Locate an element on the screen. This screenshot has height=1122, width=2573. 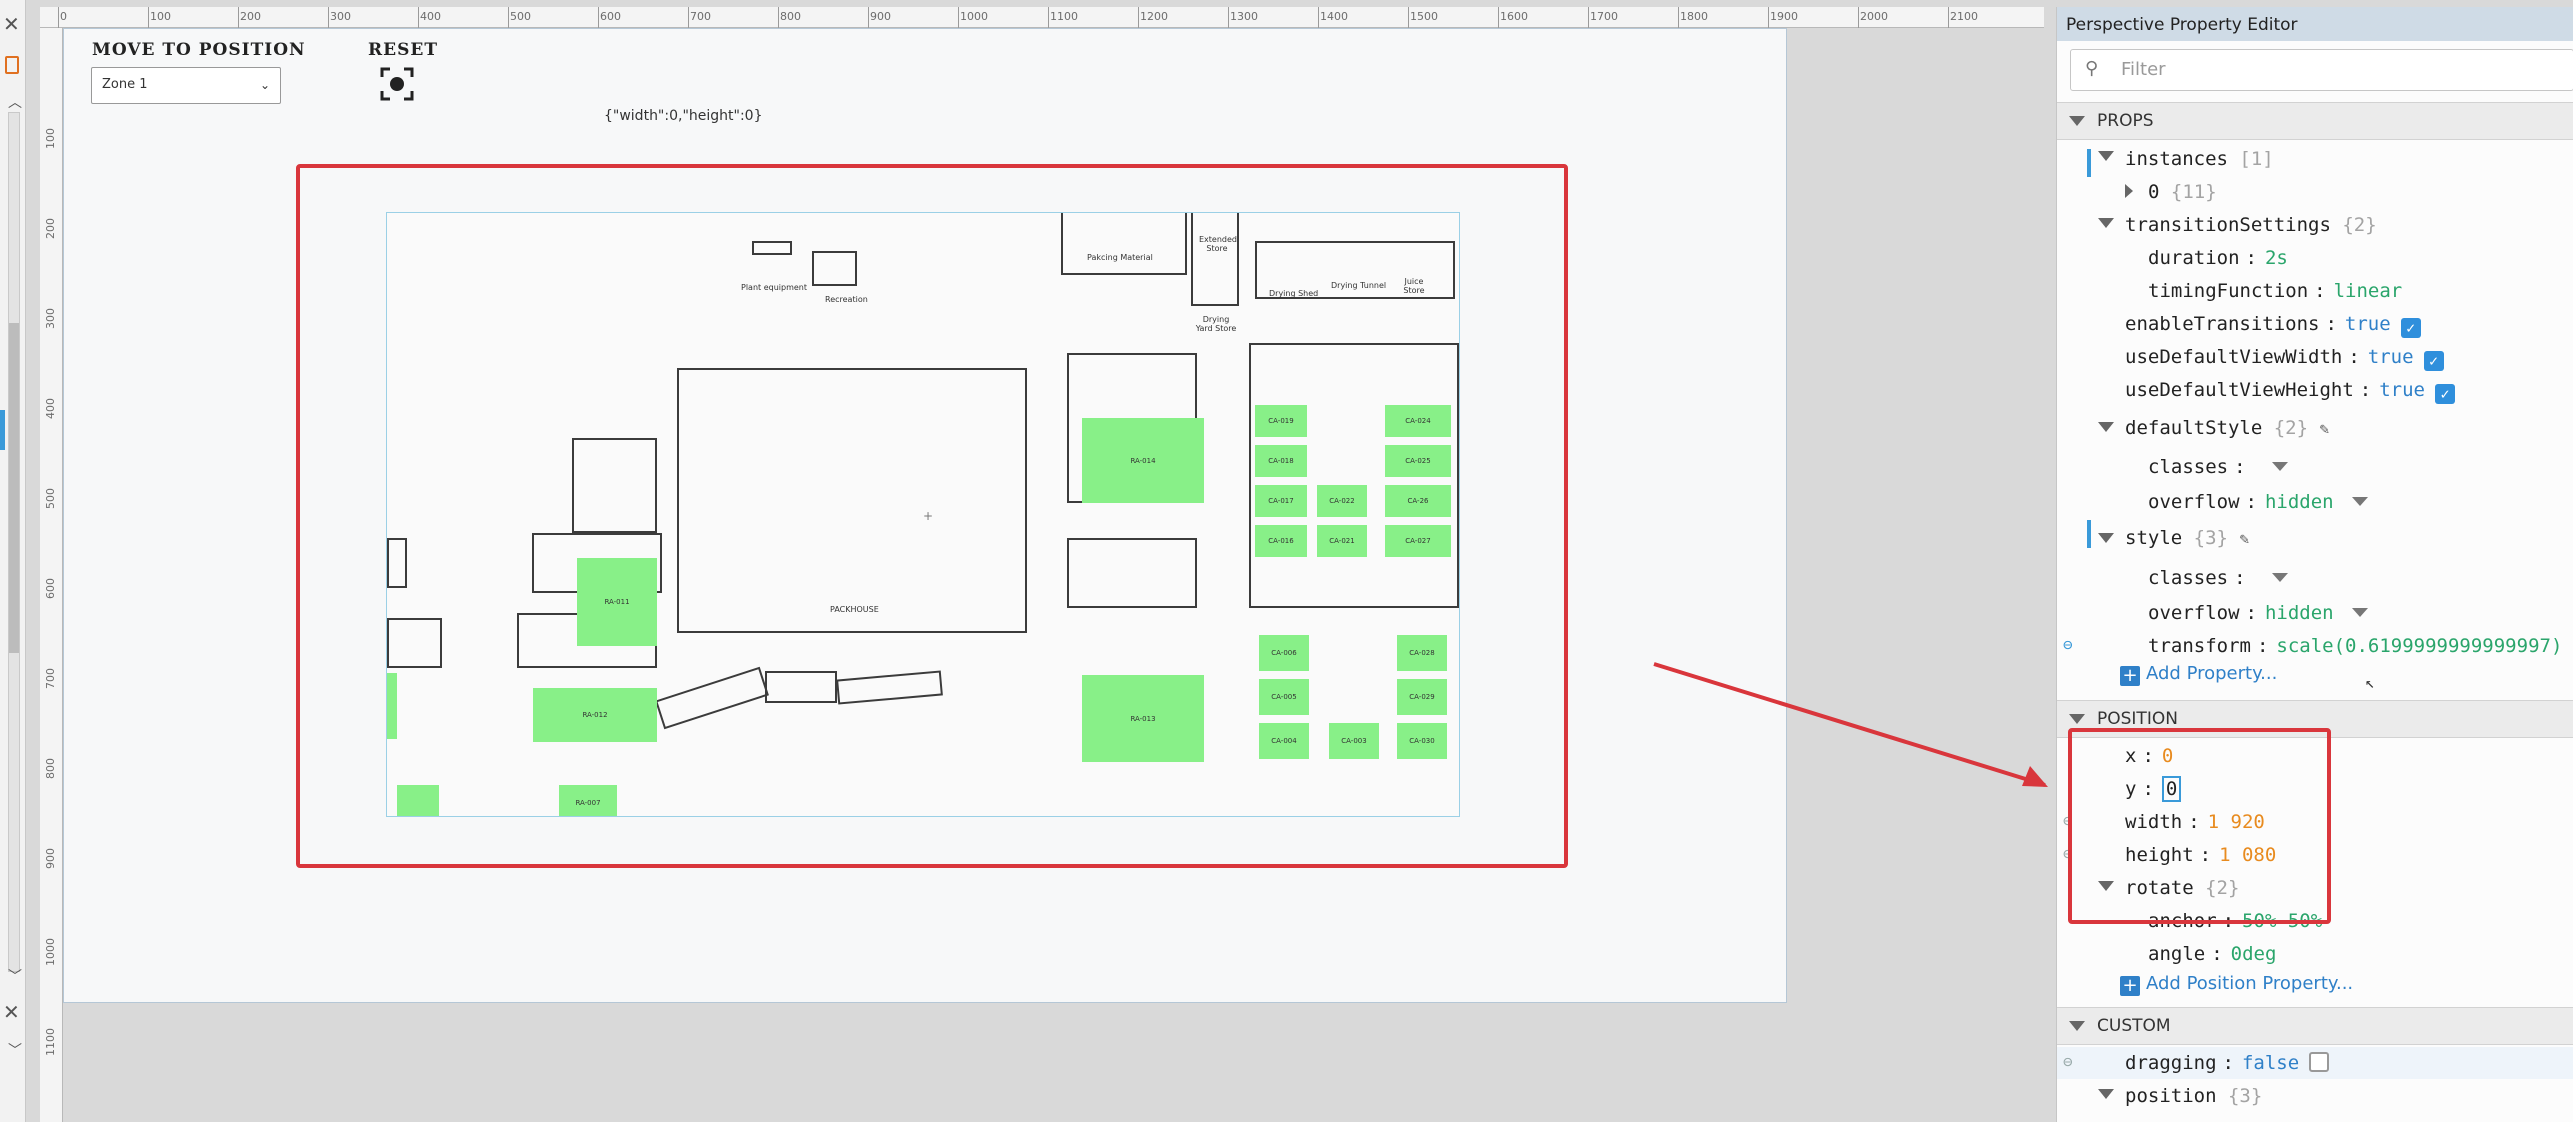
zone-ca-018: CA-018 is located at coordinates (1281, 461).